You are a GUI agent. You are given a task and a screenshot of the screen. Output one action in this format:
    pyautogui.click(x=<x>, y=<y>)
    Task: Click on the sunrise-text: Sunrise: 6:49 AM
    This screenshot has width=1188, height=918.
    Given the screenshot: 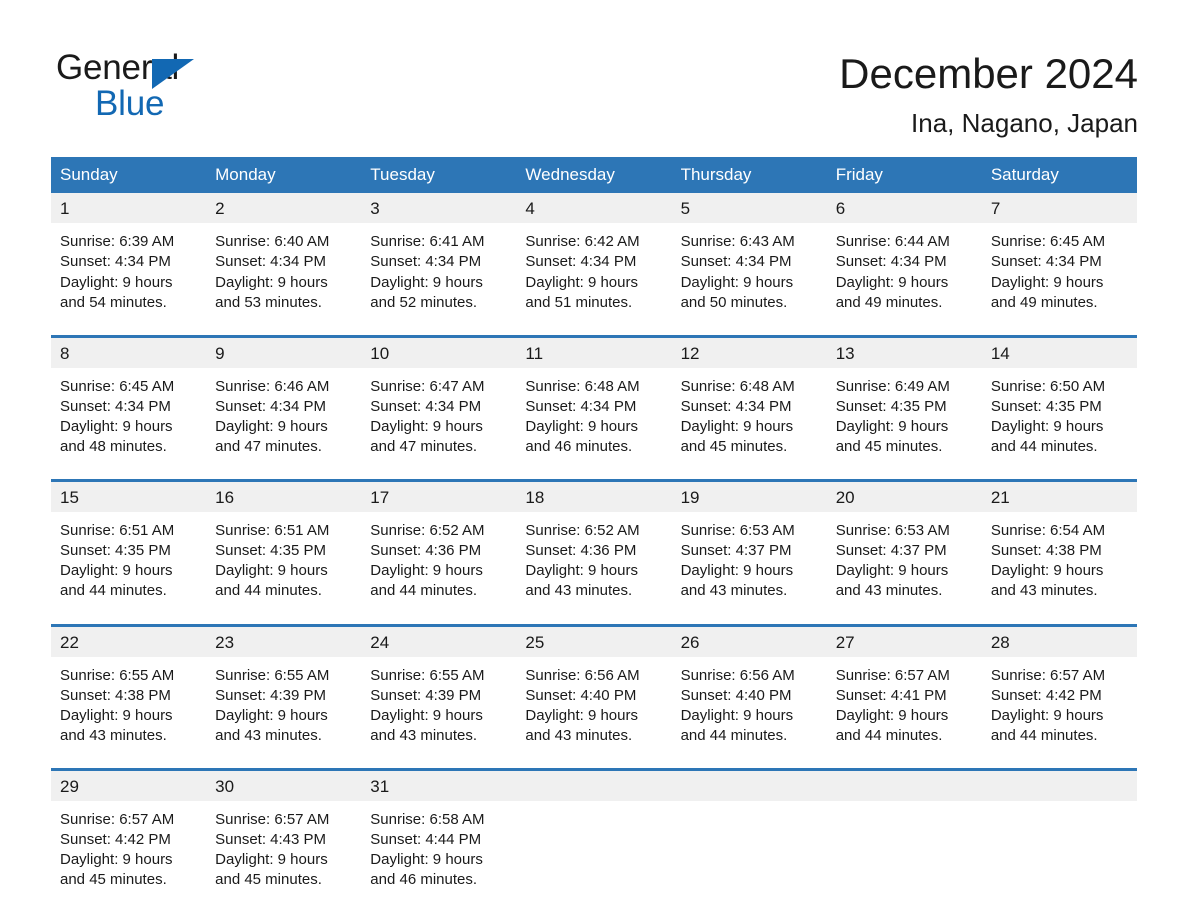 What is the action you would take?
    pyautogui.click(x=892, y=386)
    